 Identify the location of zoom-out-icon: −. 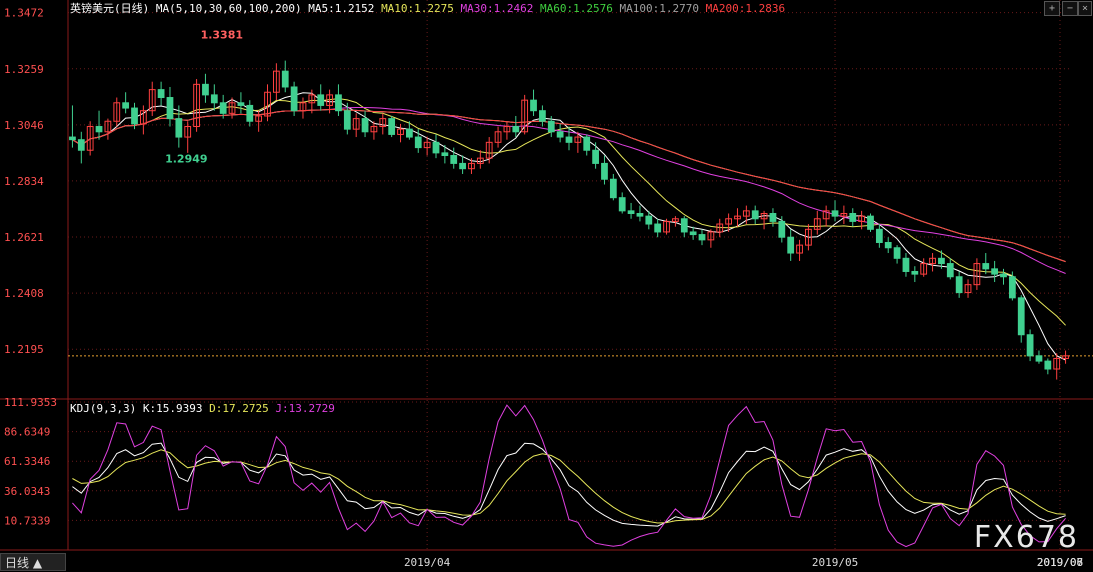
(1070, 8).